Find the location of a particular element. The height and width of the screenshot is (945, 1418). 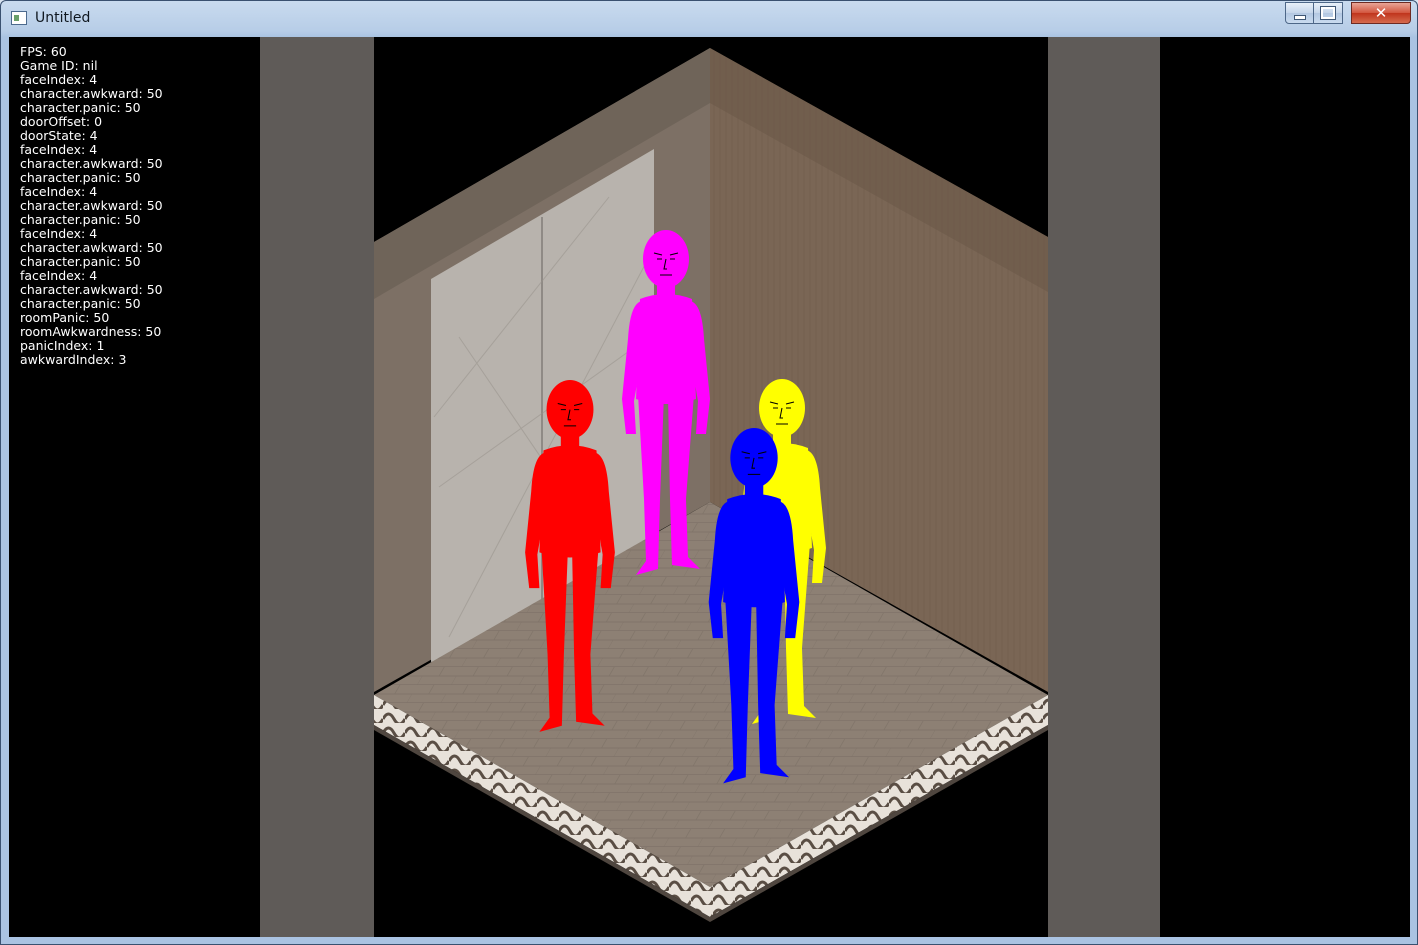

close-button: ✕ is located at coordinates (1381, 13).